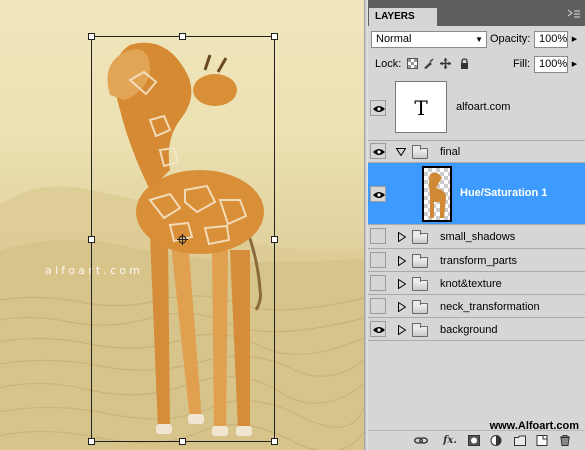  I want to click on lock-transparent-pixels-icon, so click(412, 63).